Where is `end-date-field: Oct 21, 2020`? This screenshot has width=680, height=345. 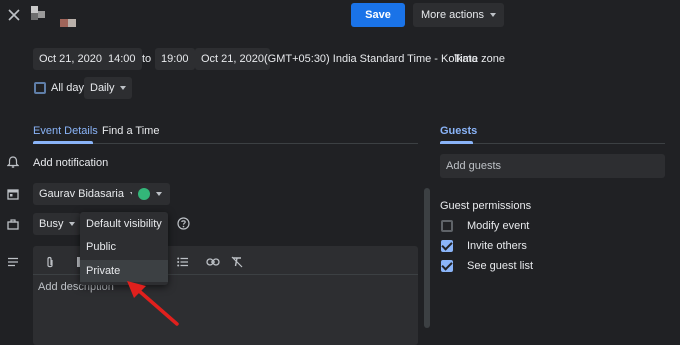
end-date-field: Oct 21, 2020 is located at coordinates (232, 59).